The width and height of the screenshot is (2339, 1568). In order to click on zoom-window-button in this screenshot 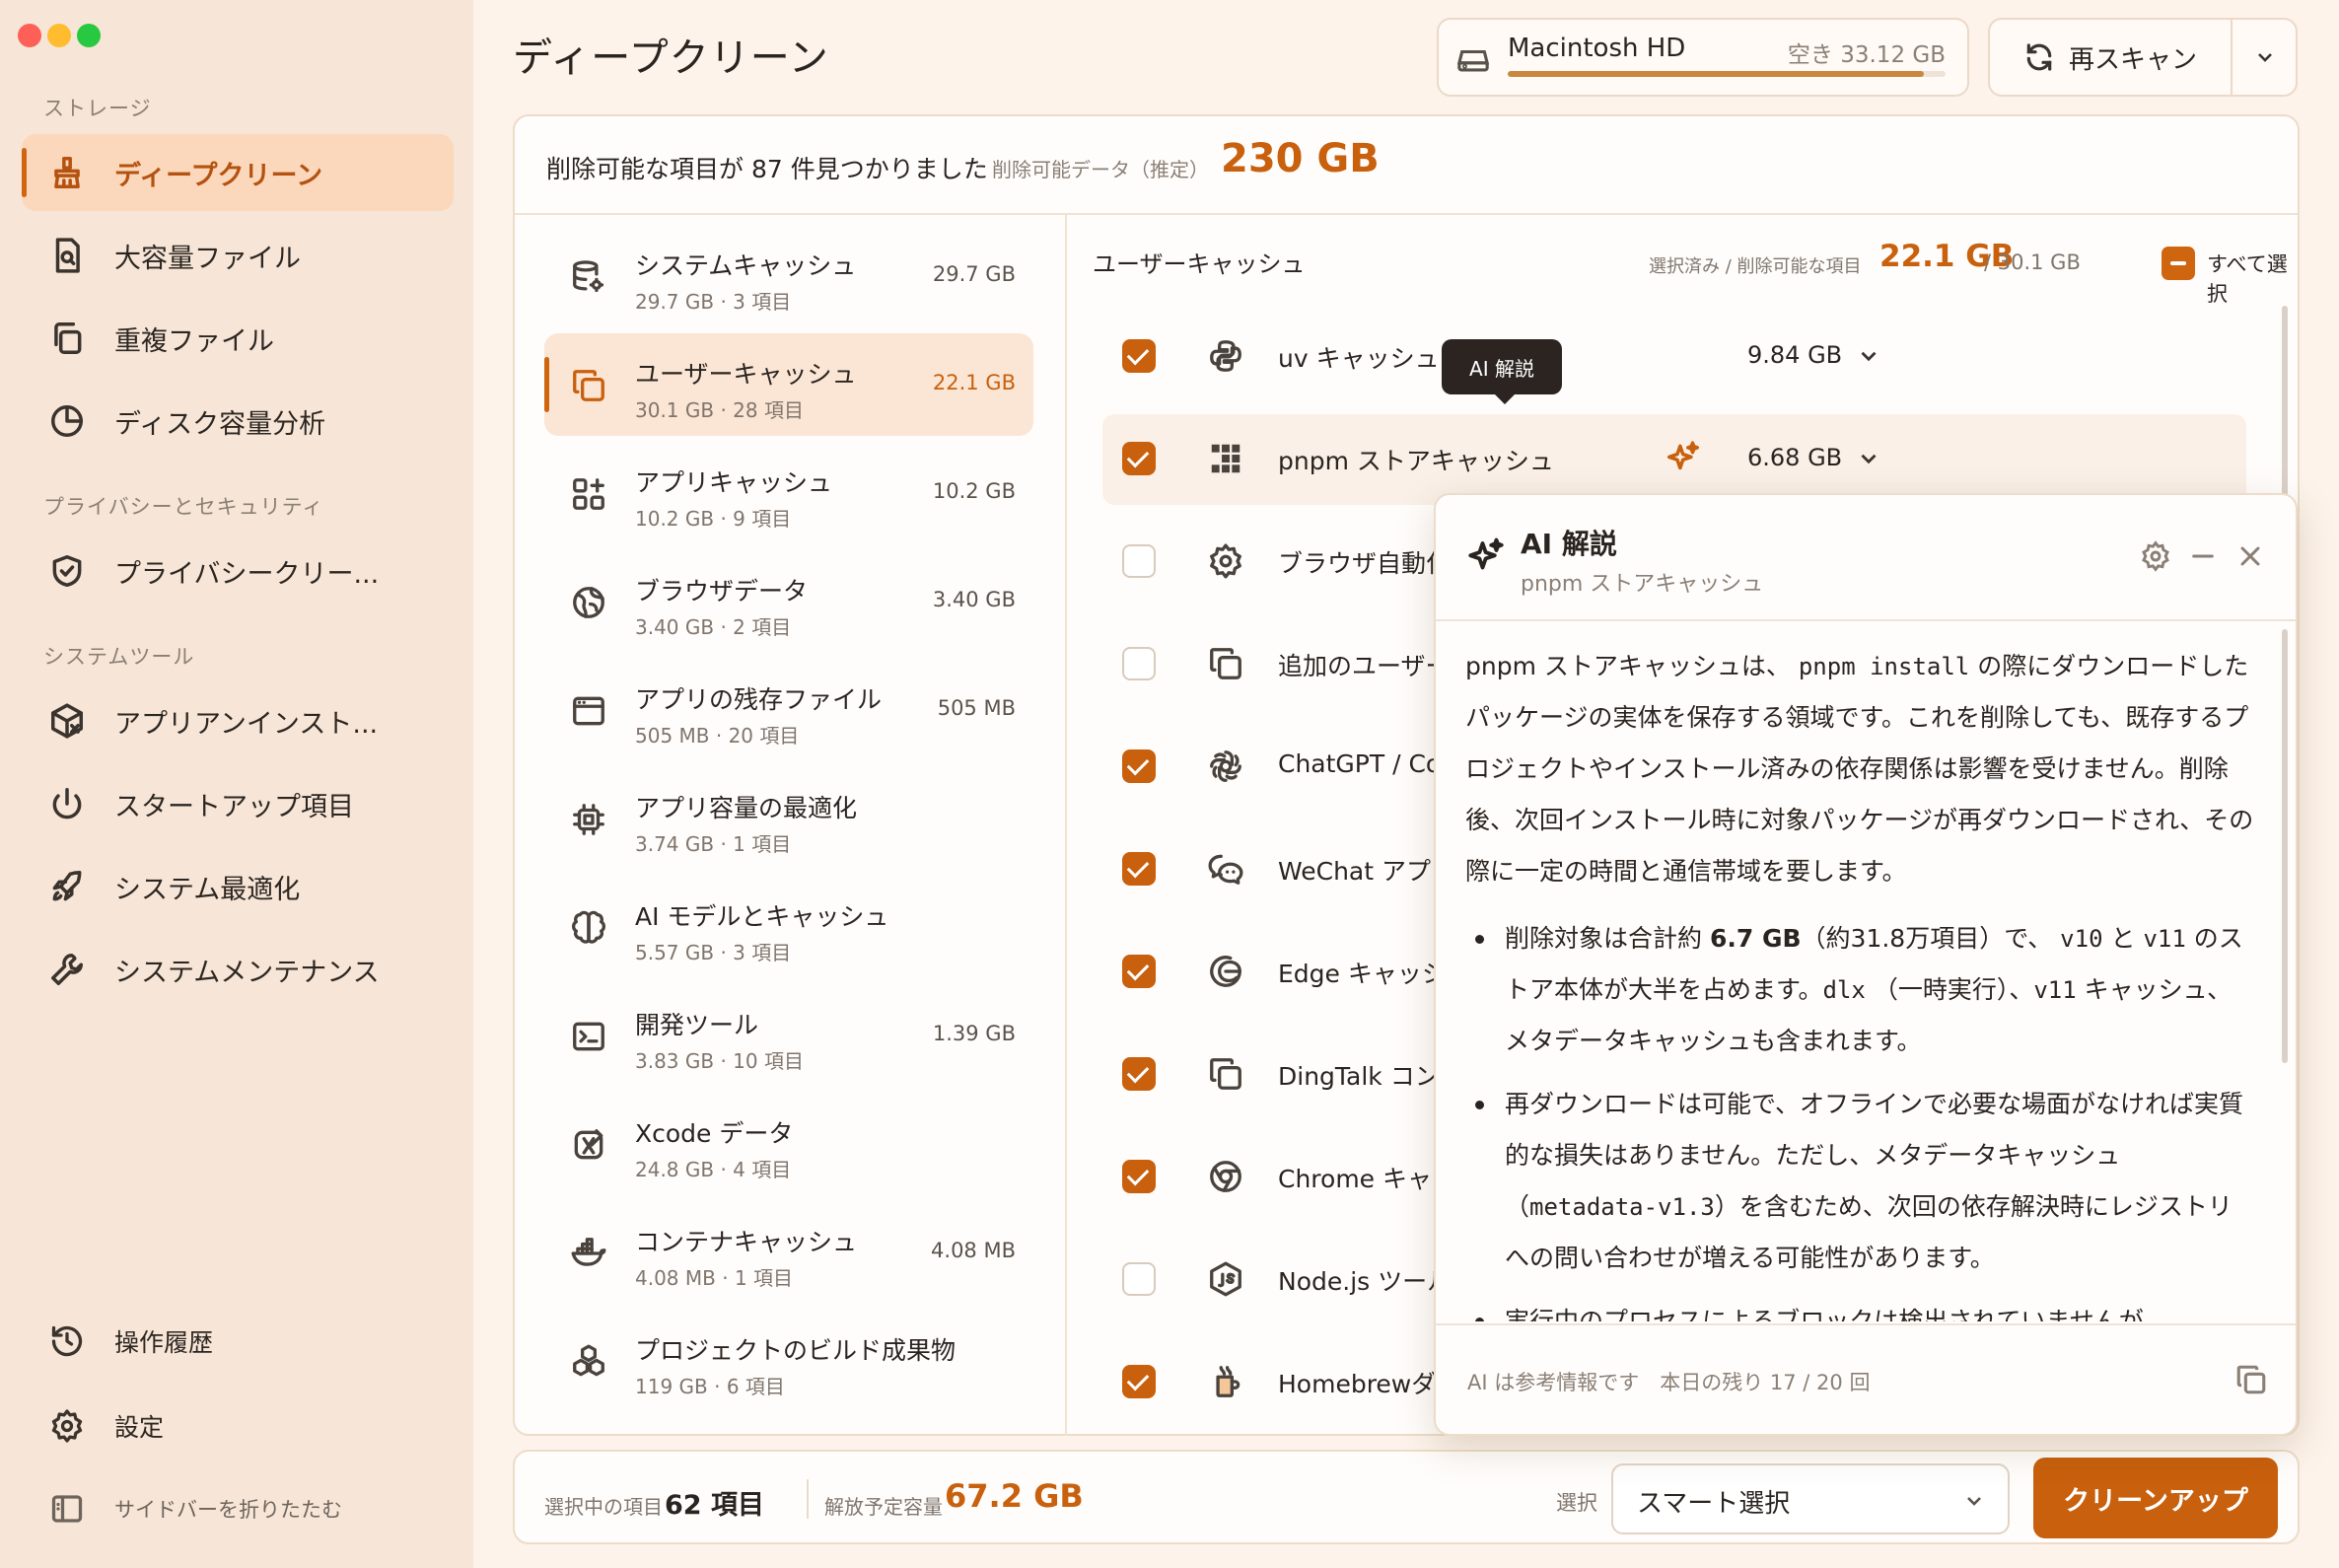, I will do `click(89, 35)`.